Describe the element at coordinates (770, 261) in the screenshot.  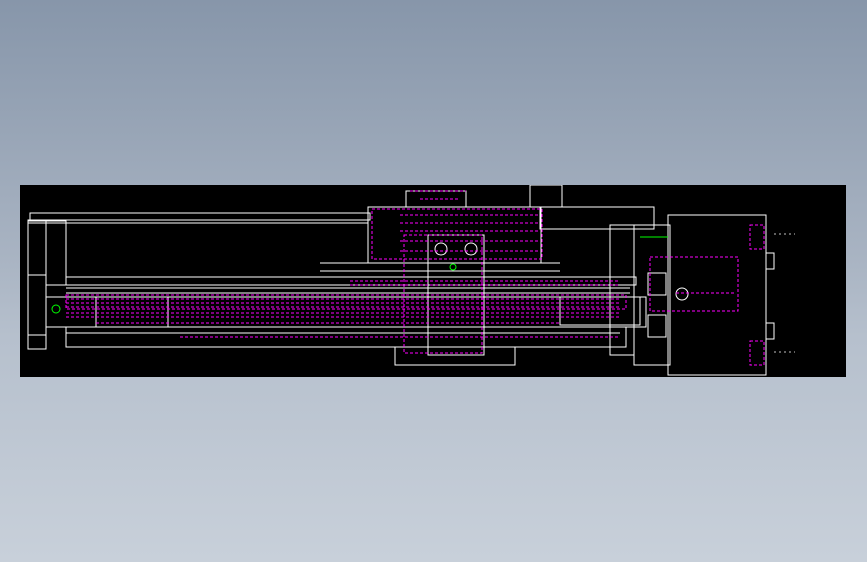
I see `motor-tab-upper` at that location.